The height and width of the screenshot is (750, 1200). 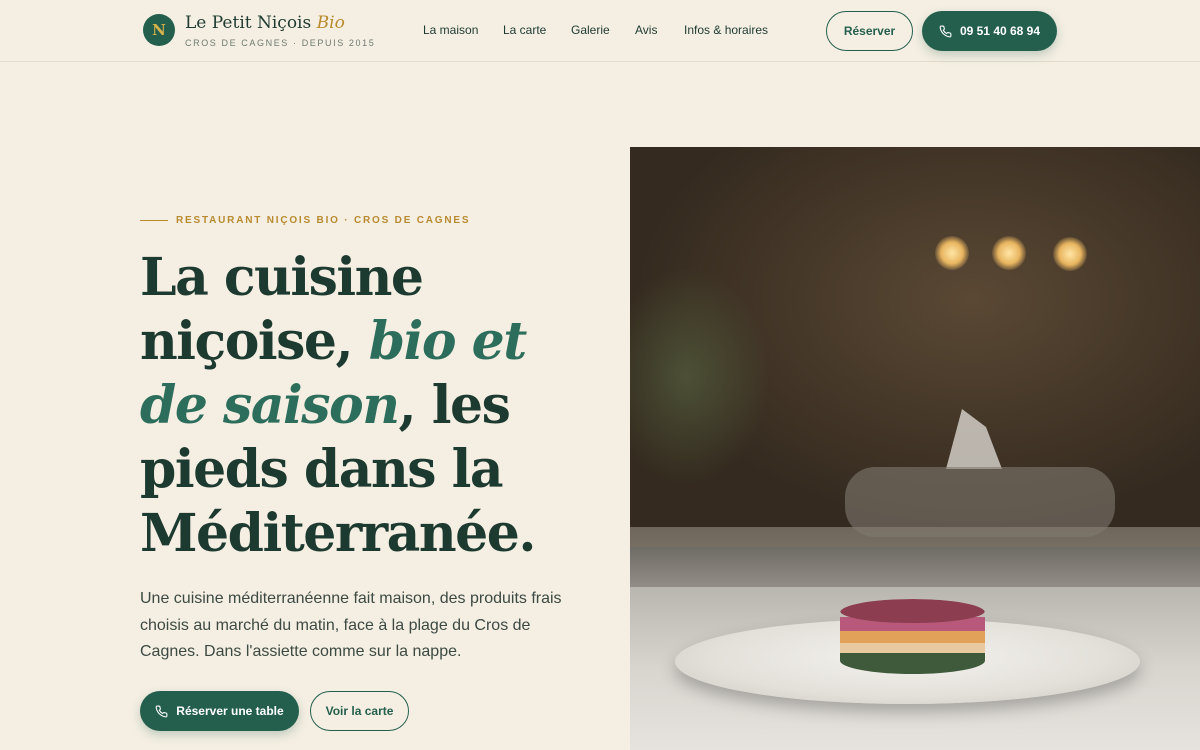 I want to click on reserve-button: Réserver, so click(x=869, y=31).